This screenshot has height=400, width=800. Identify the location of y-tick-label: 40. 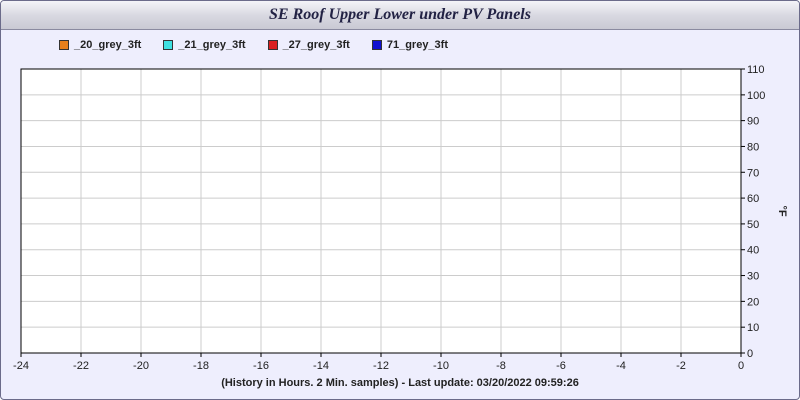
(753, 251).